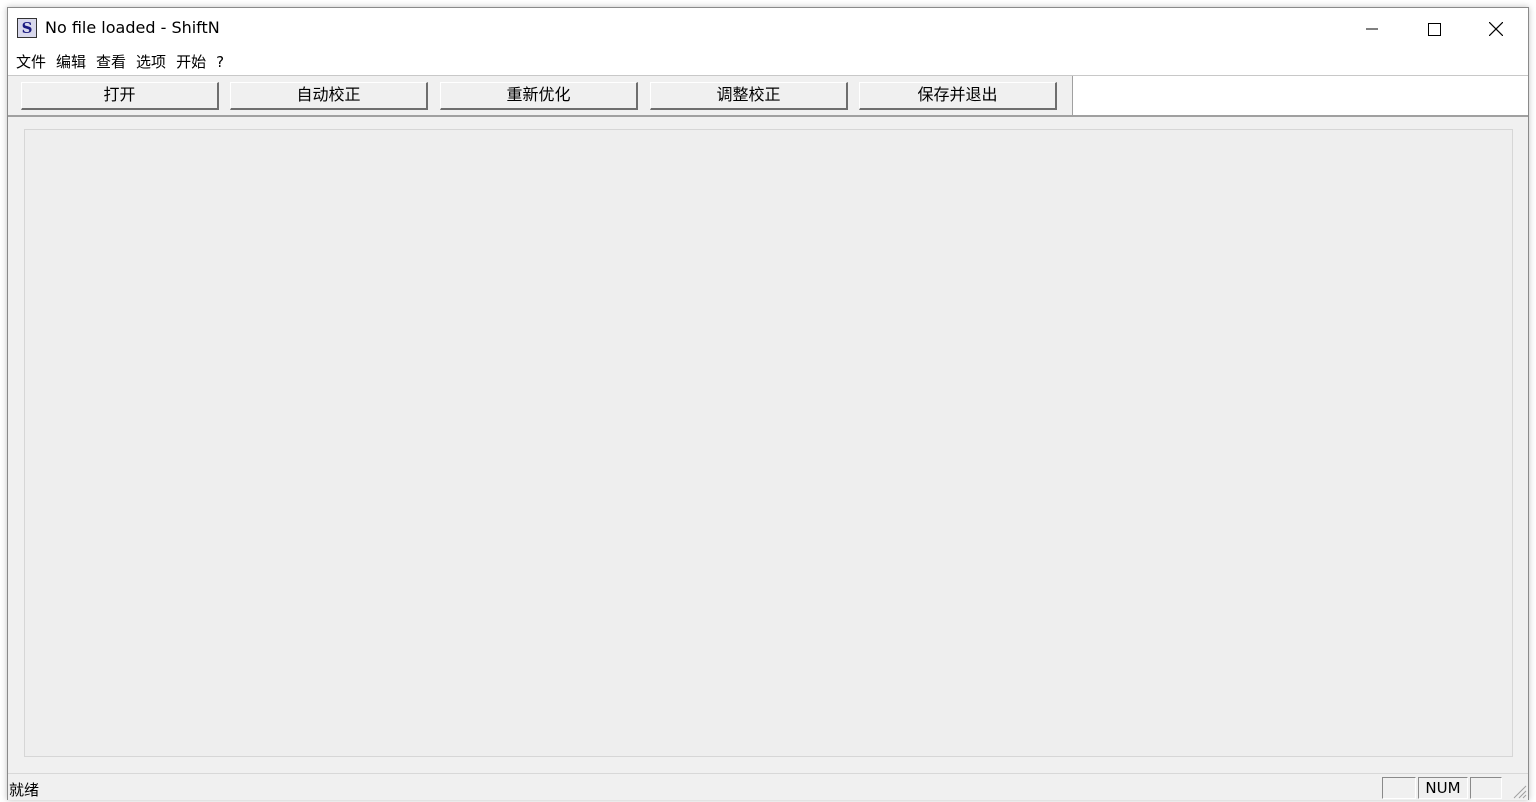 This screenshot has width=1536, height=802. Describe the element at coordinates (768, 62) in the screenshot. I see `menu-bar: 文件 编辑 查看 选项 开始 ?` at that location.